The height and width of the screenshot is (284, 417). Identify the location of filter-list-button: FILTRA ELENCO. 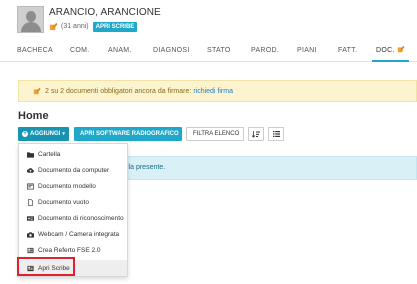
(215, 134).